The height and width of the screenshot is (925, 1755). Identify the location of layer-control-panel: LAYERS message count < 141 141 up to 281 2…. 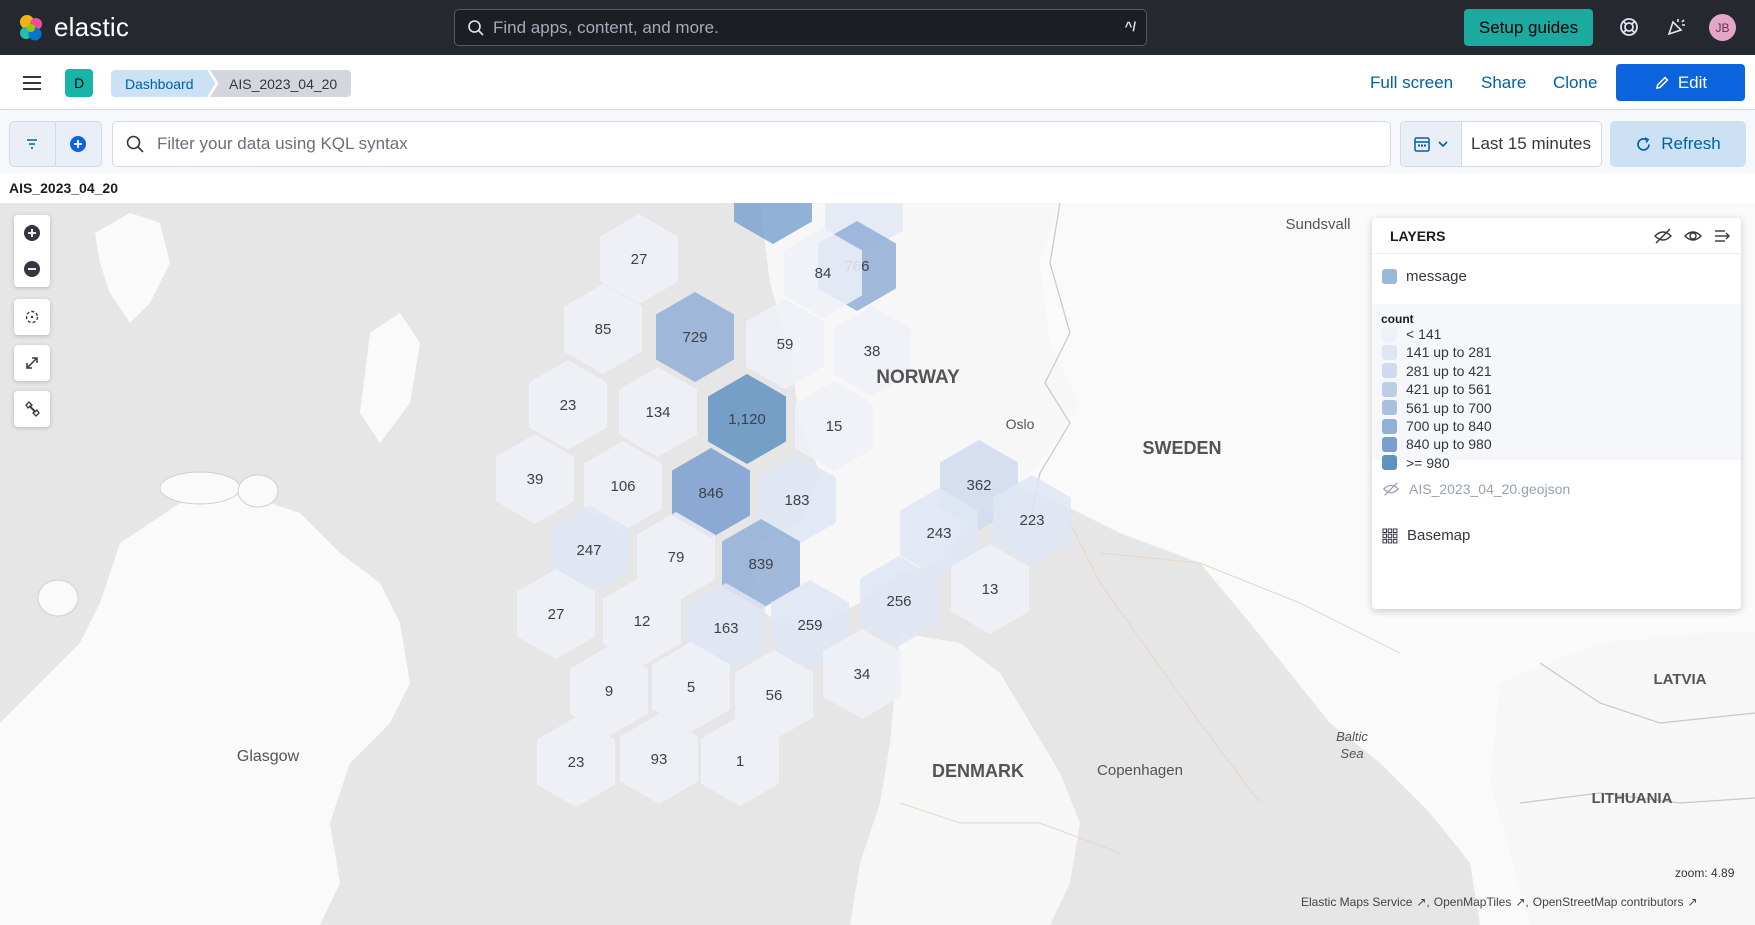
(1556, 413).